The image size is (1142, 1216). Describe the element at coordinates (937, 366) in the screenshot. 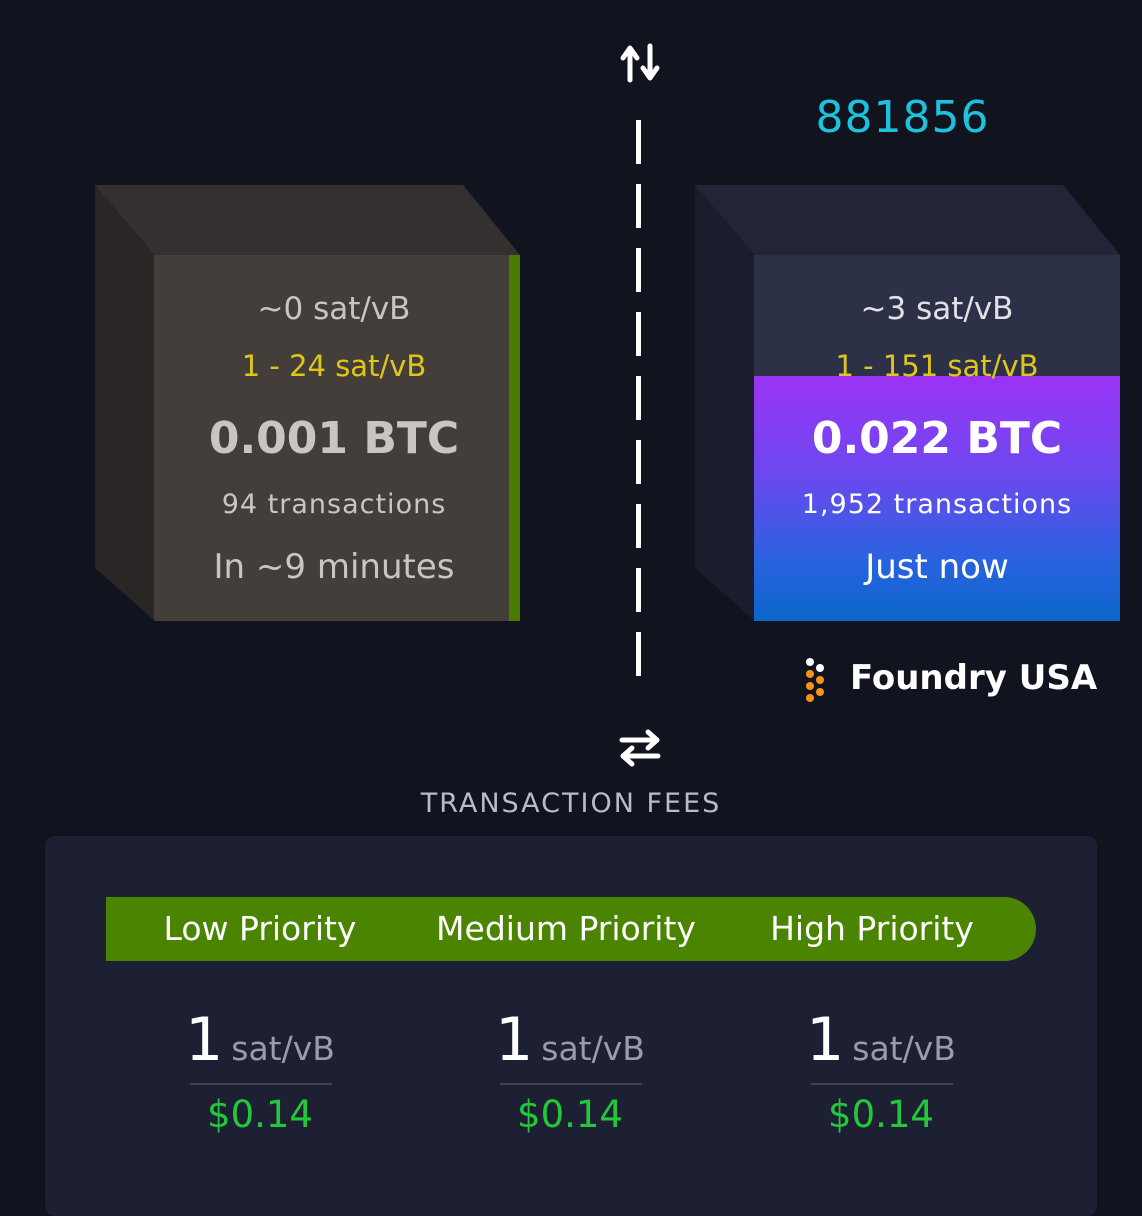

I see `mined-fee-range: 1 - 151 sat/vB` at that location.